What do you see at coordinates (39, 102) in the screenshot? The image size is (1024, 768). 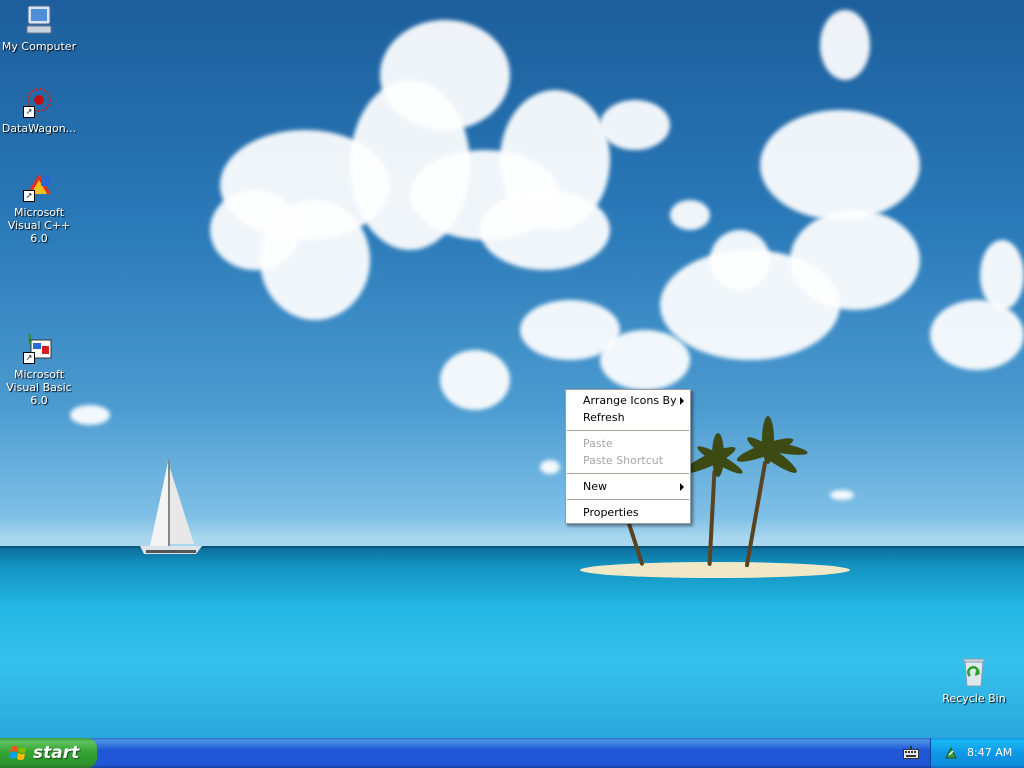 I see `datawagon-icon: ↗` at bounding box center [39, 102].